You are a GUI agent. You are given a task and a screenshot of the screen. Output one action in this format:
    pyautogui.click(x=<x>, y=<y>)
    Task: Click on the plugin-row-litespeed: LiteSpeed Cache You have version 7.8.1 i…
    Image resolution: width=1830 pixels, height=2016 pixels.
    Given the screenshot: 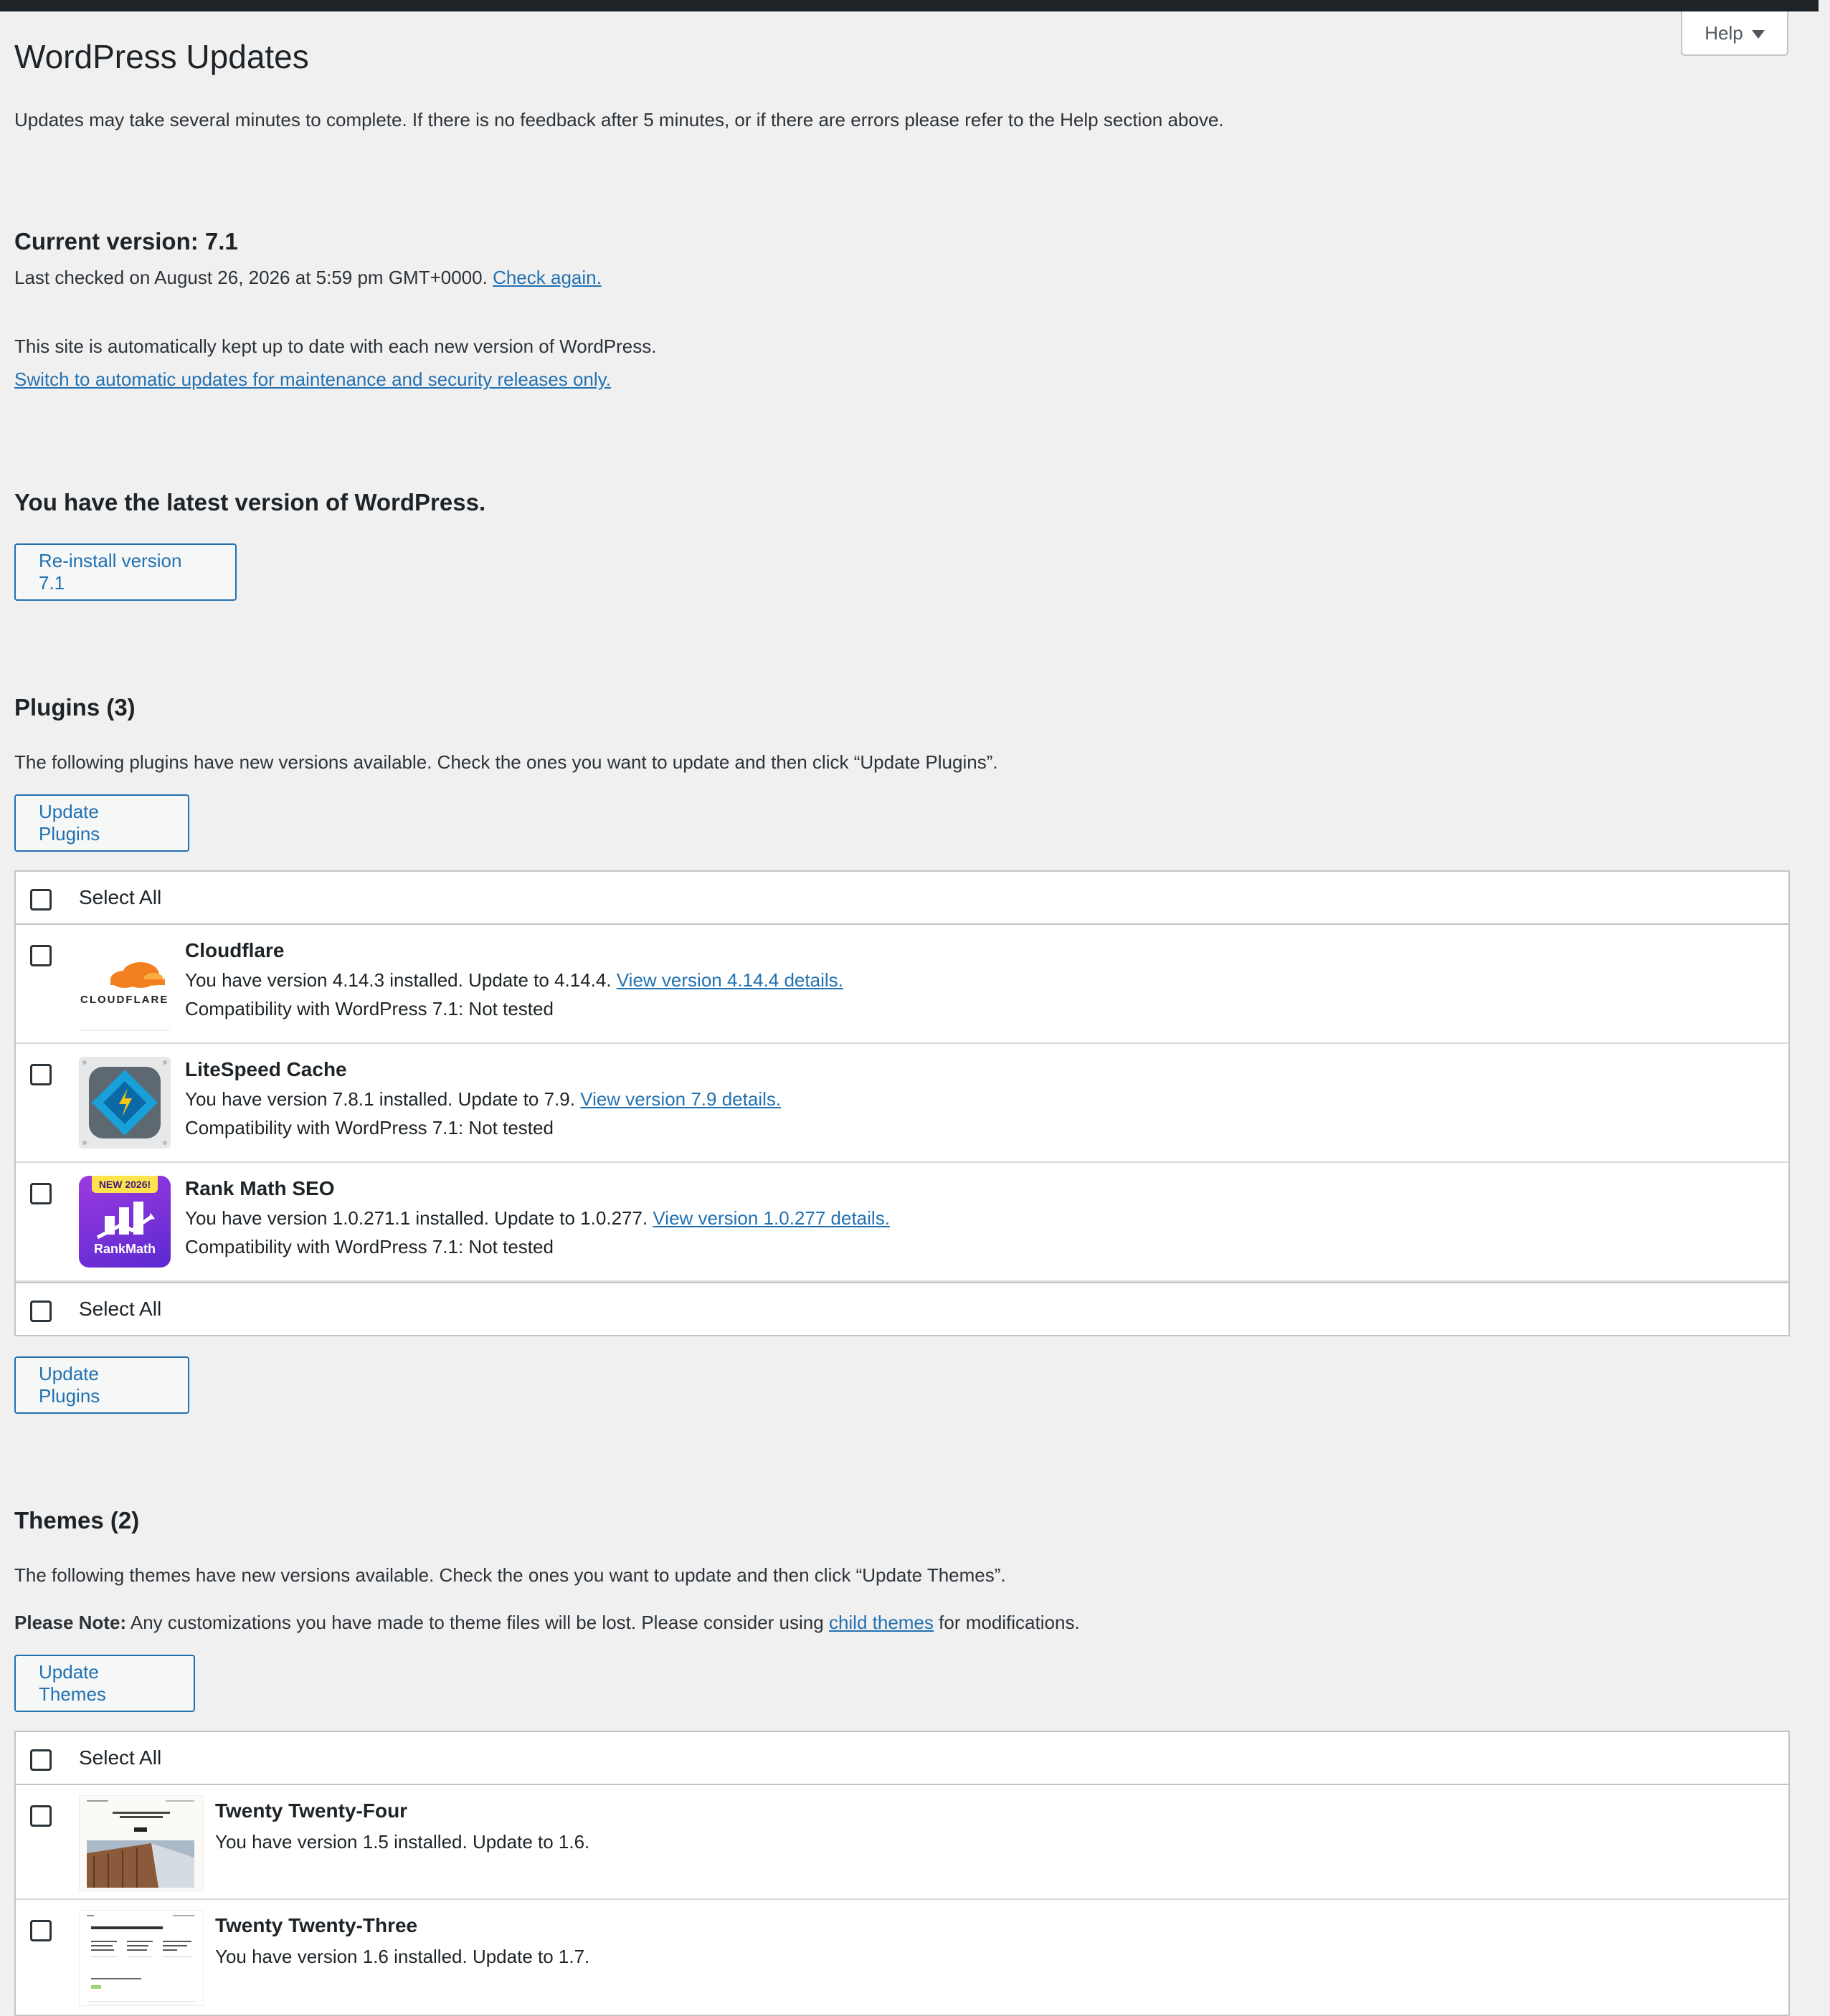 What is the action you would take?
    pyautogui.click(x=902, y=1103)
    